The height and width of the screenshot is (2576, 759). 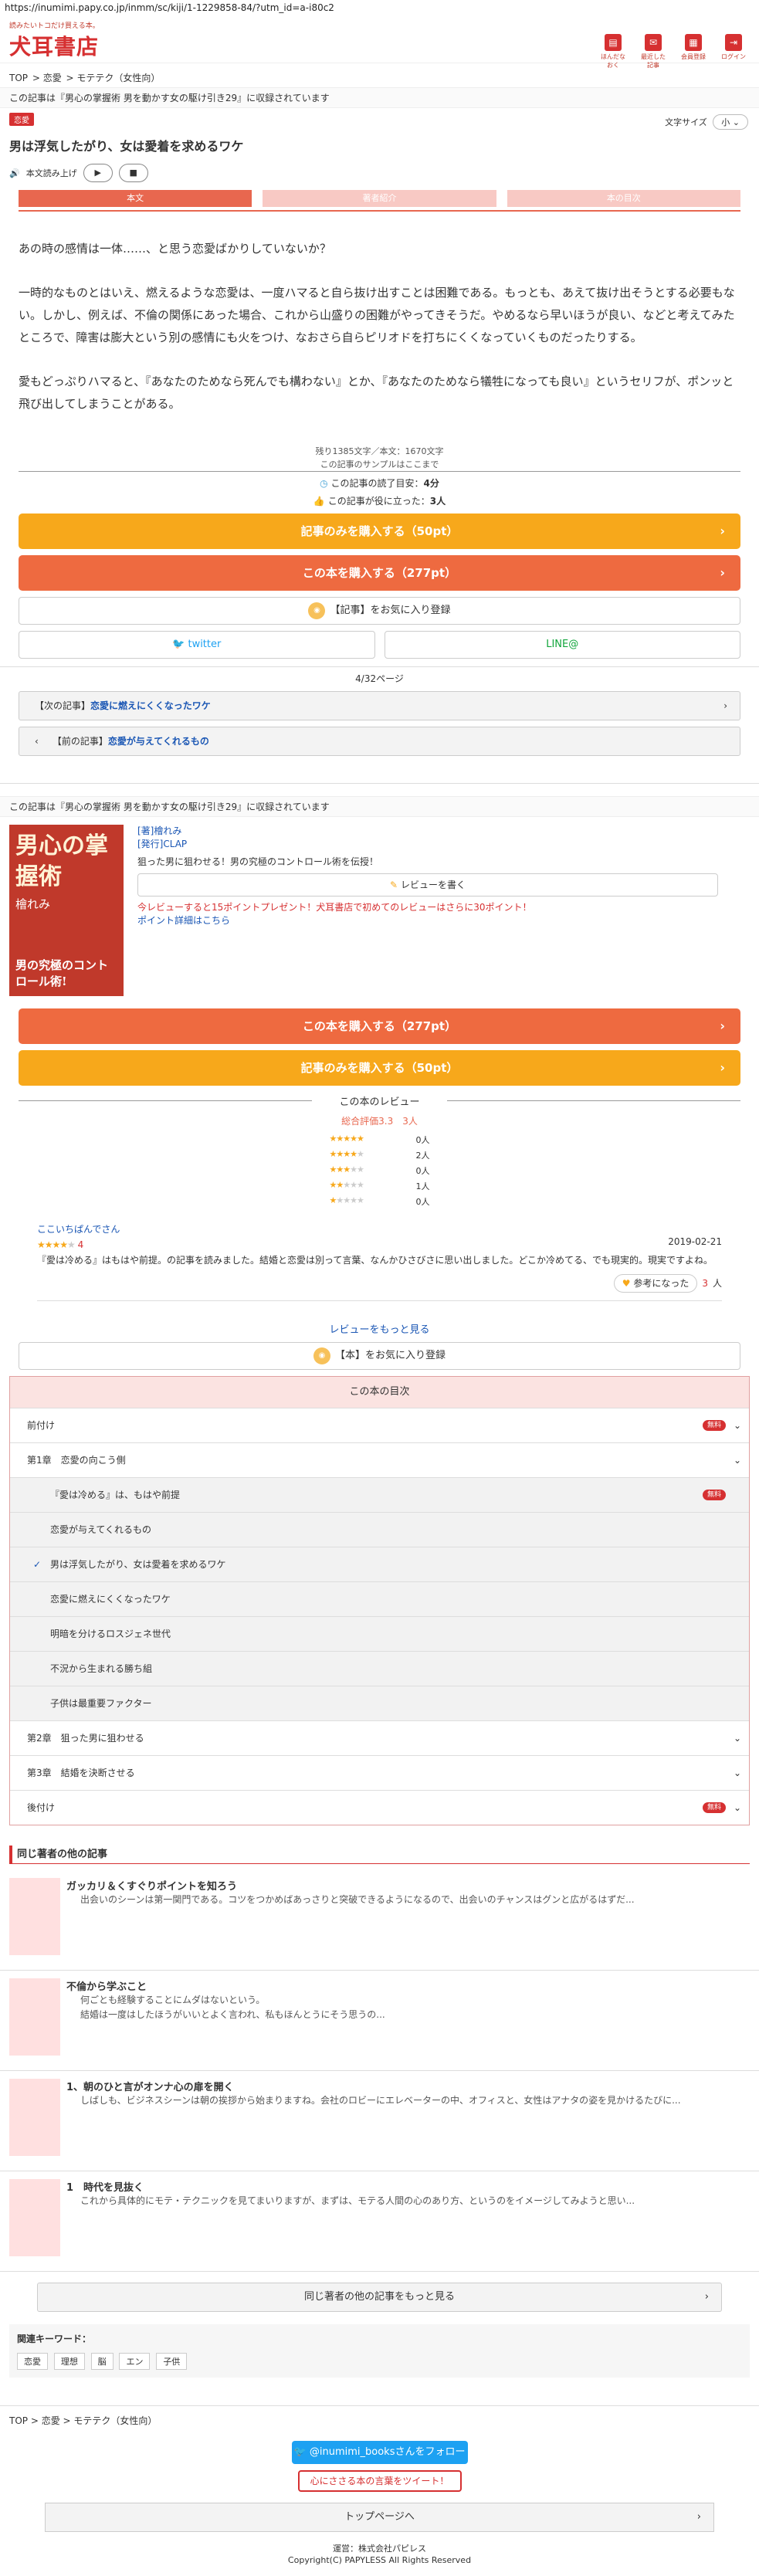 What do you see at coordinates (379, 1026) in the screenshot?
I see `buy-book-button-2: この本を購入する（277pt） ›` at bounding box center [379, 1026].